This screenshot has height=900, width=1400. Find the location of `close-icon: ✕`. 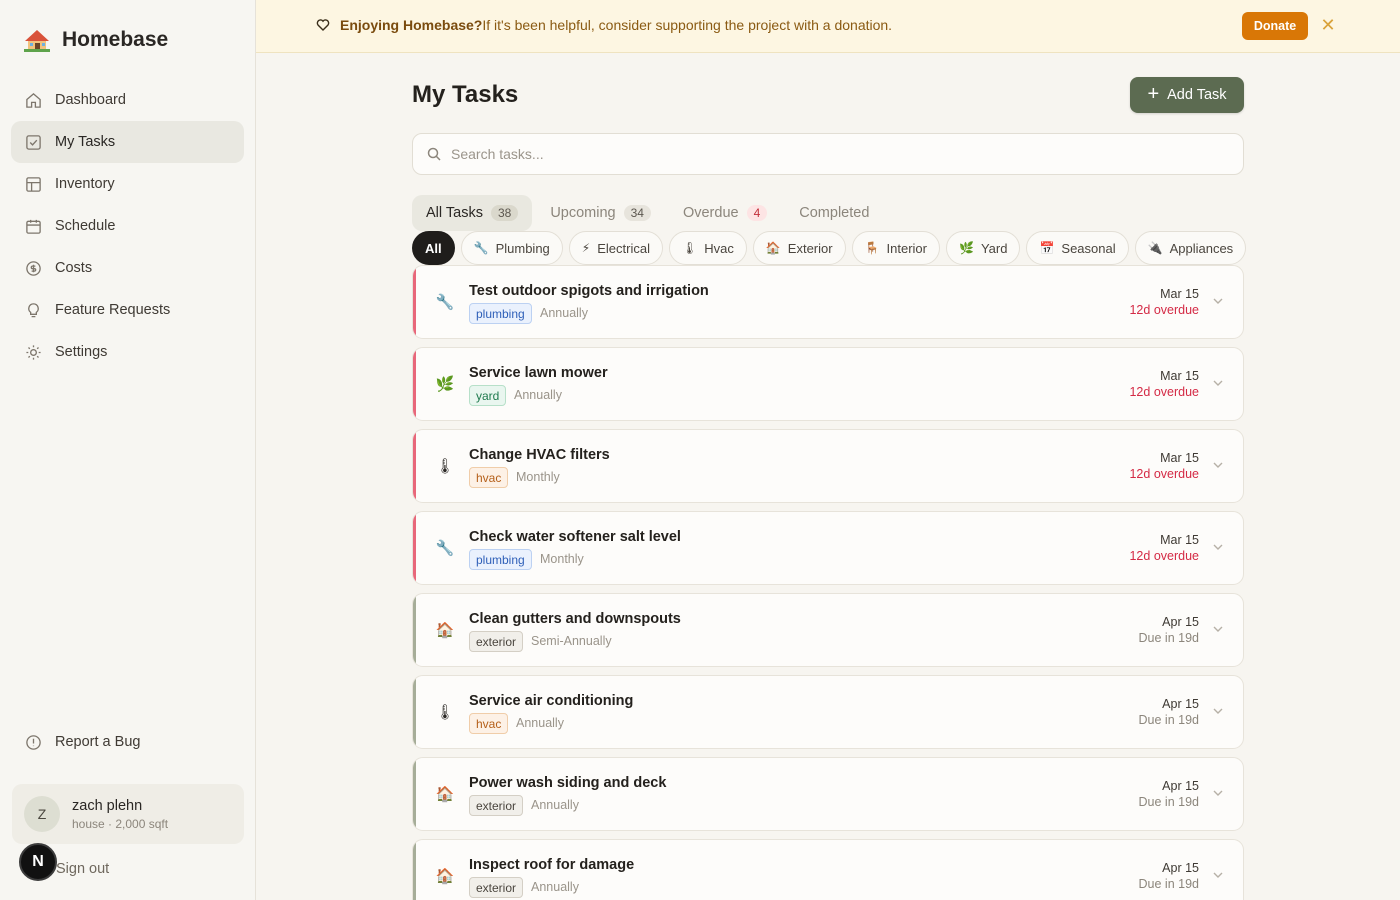

close-icon: ✕ is located at coordinates (1328, 25).